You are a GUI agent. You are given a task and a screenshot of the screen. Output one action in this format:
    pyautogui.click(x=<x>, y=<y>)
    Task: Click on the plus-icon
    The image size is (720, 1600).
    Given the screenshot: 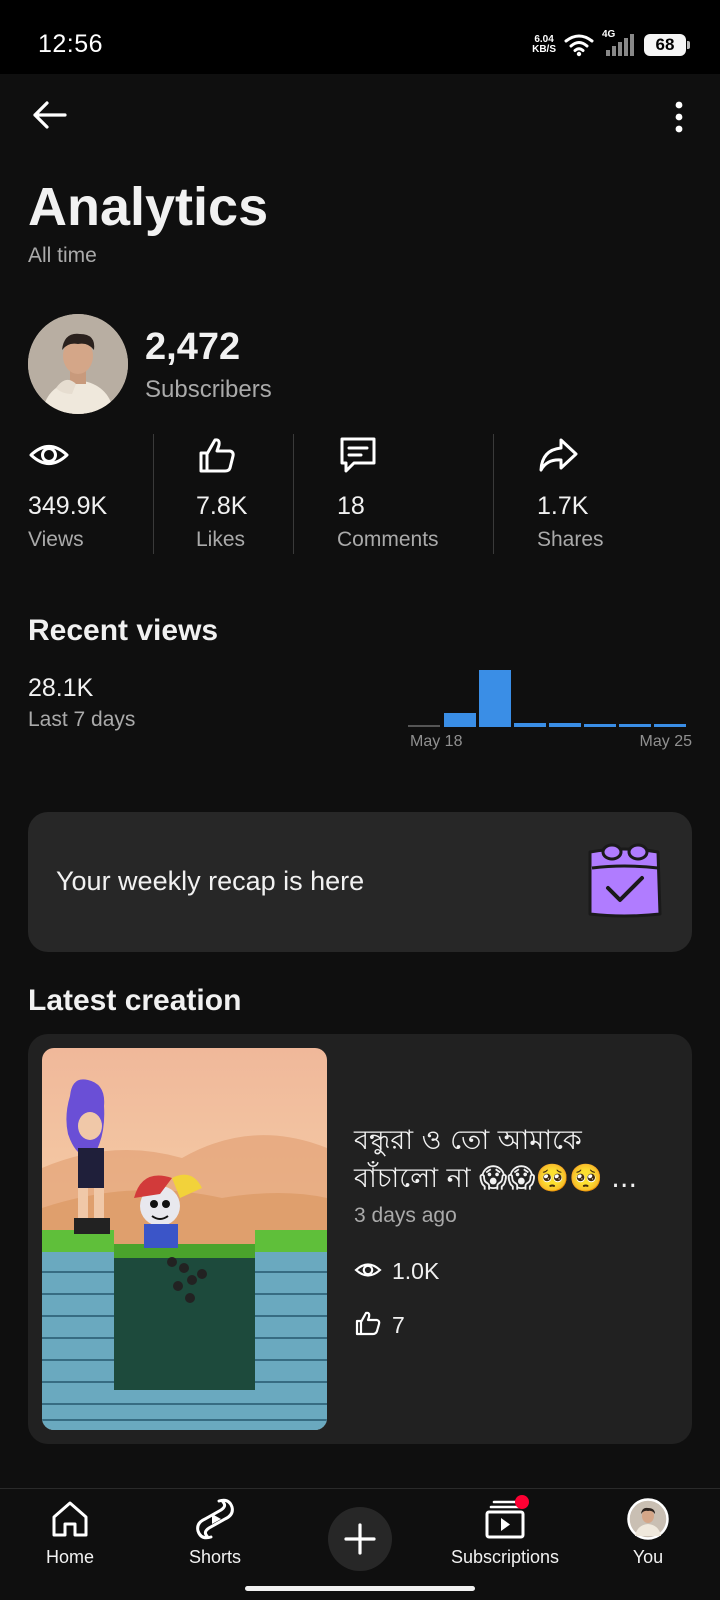 What is the action you would take?
    pyautogui.click(x=360, y=1539)
    